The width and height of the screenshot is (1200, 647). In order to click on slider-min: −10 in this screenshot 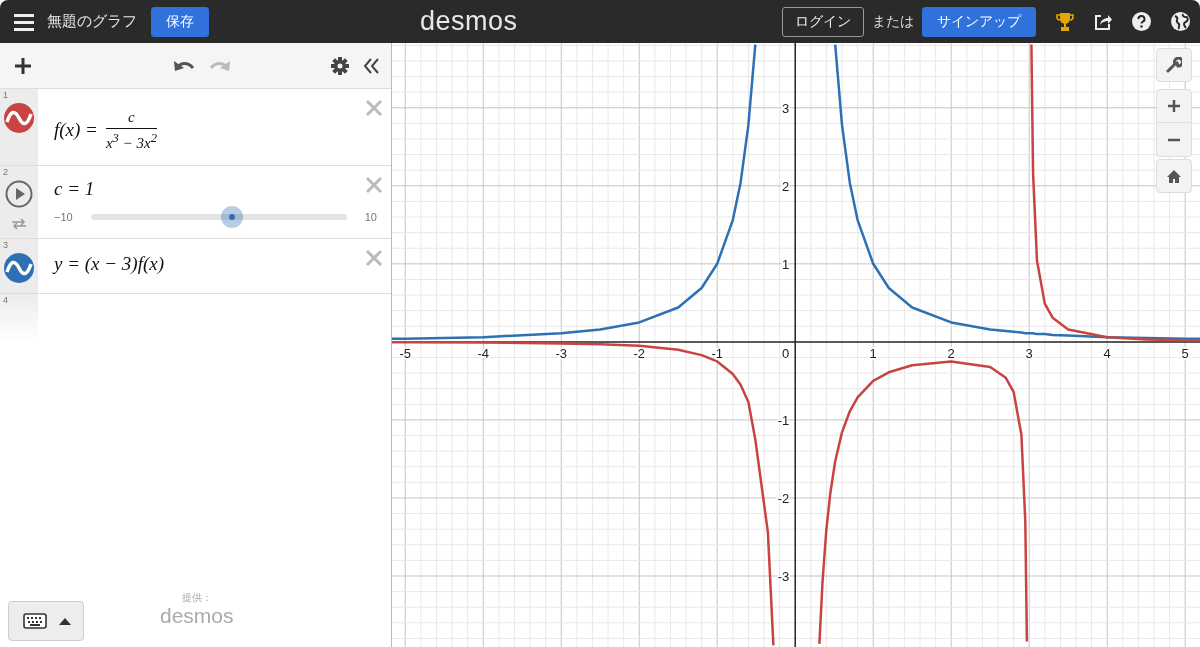, I will do `click(63, 217)`.